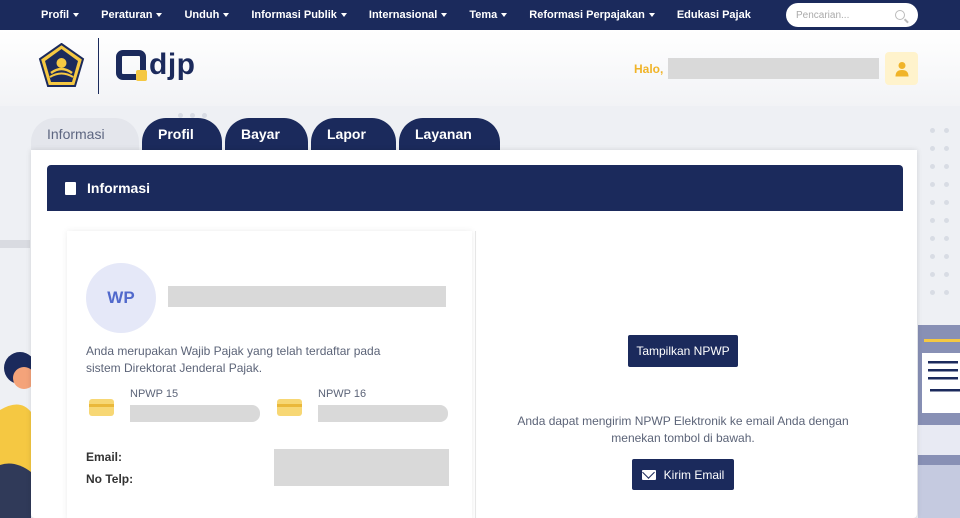  Describe the element at coordinates (131, 65) in the screenshot. I see `djp-logo-icon` at that location.